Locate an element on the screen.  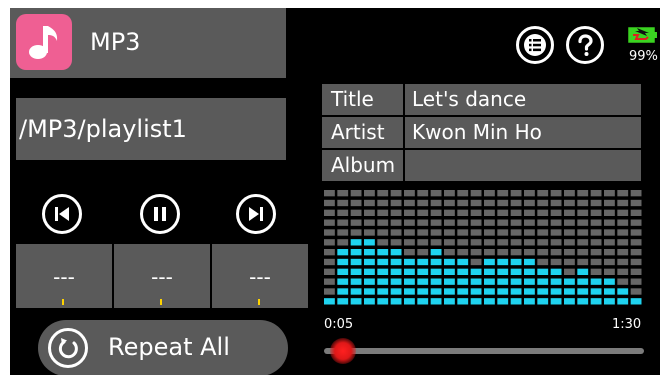
playlist-path-field: /MP3/playlist1 is located at coordinates (151, 129).